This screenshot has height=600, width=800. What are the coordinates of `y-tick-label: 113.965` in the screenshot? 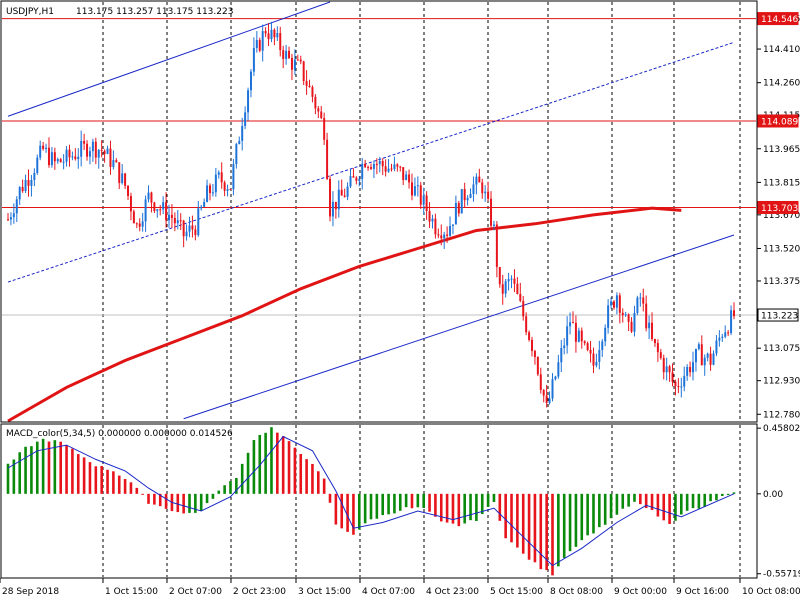 It's located at (781, 150).